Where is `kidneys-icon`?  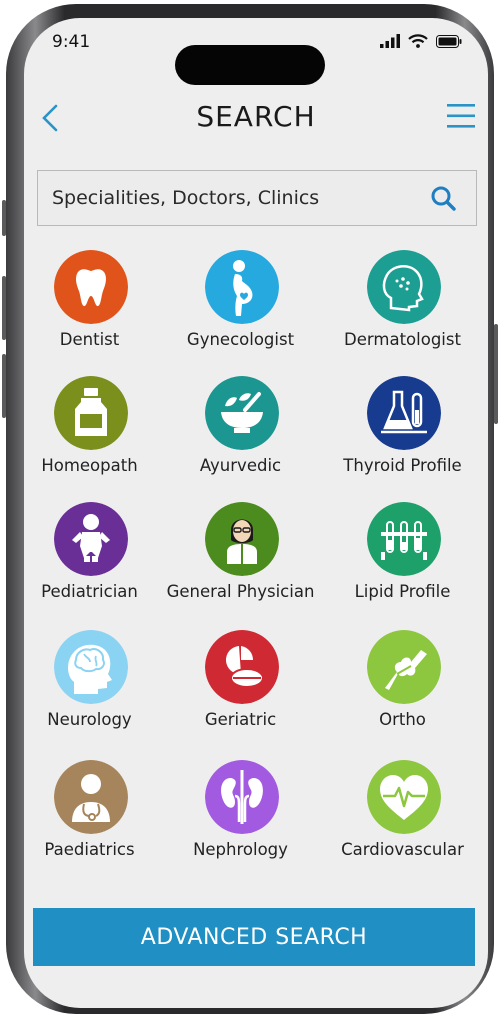 kidneys-icon is located at coordinates (242, 797).